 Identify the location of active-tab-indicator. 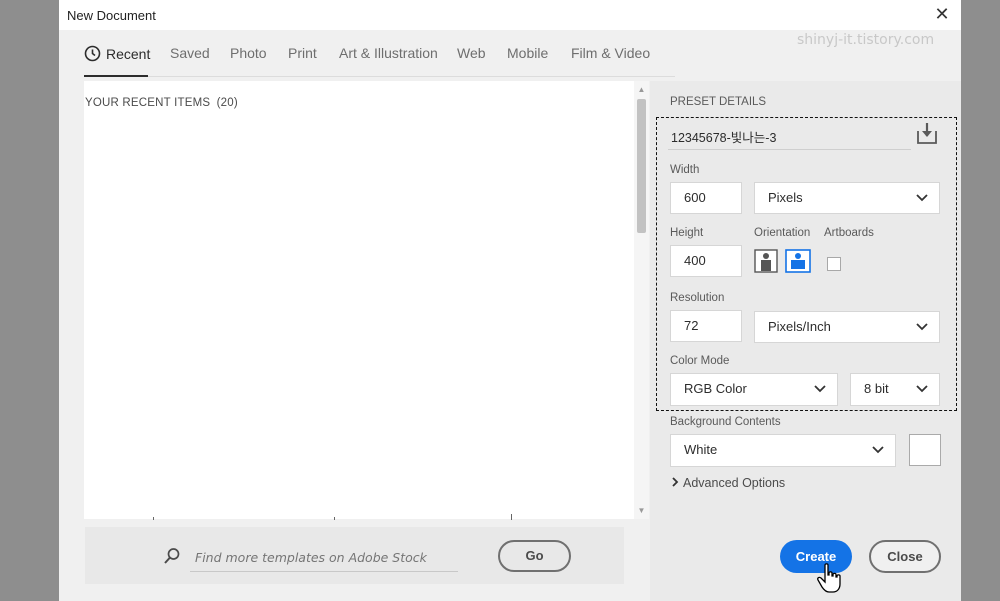
(116, 76).